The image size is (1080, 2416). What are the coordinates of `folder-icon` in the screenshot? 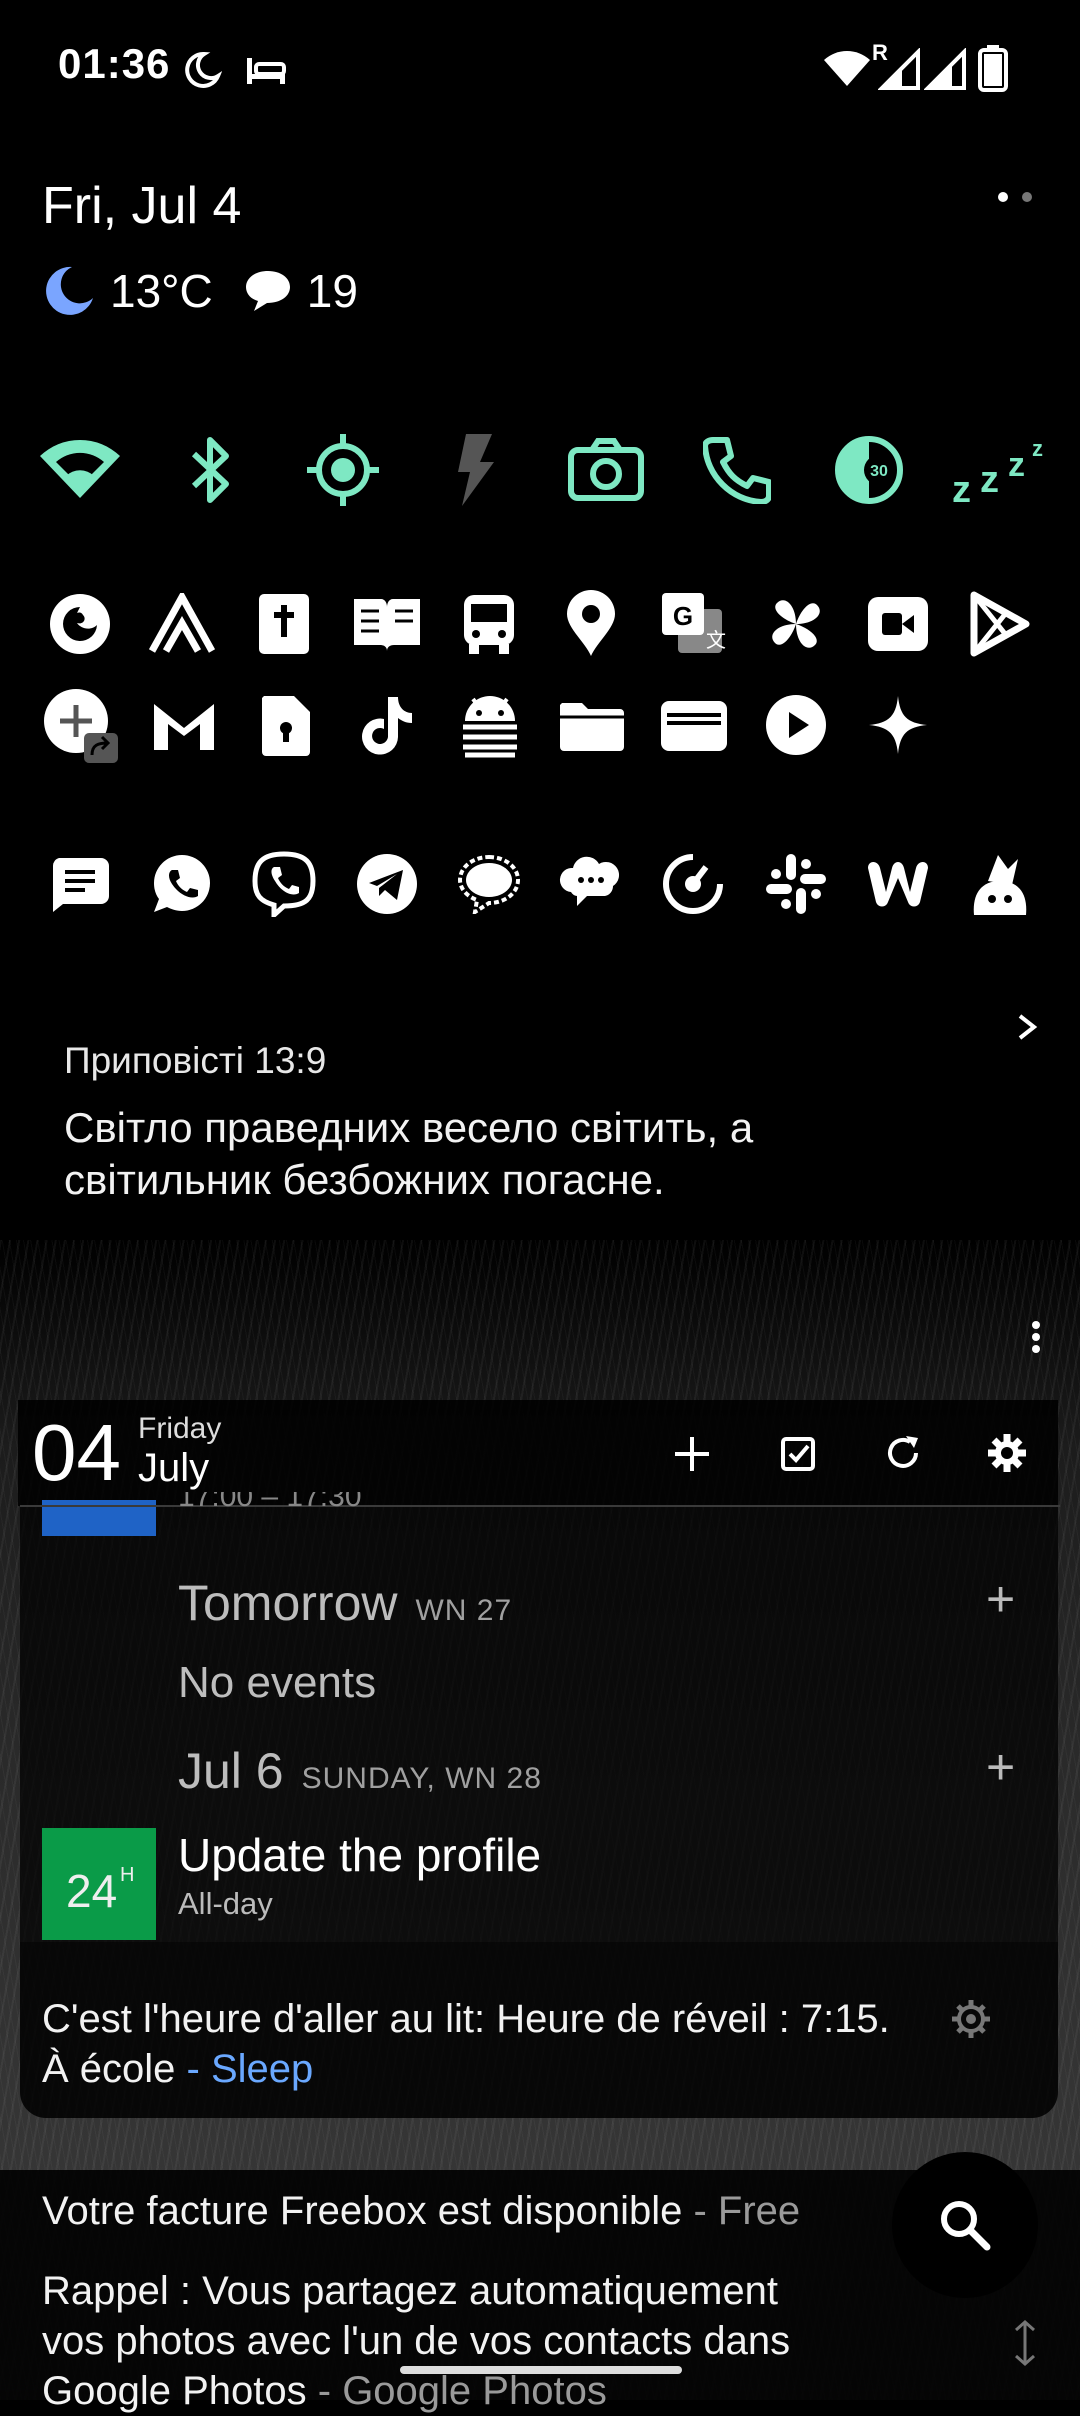 It's located at (592, 725).